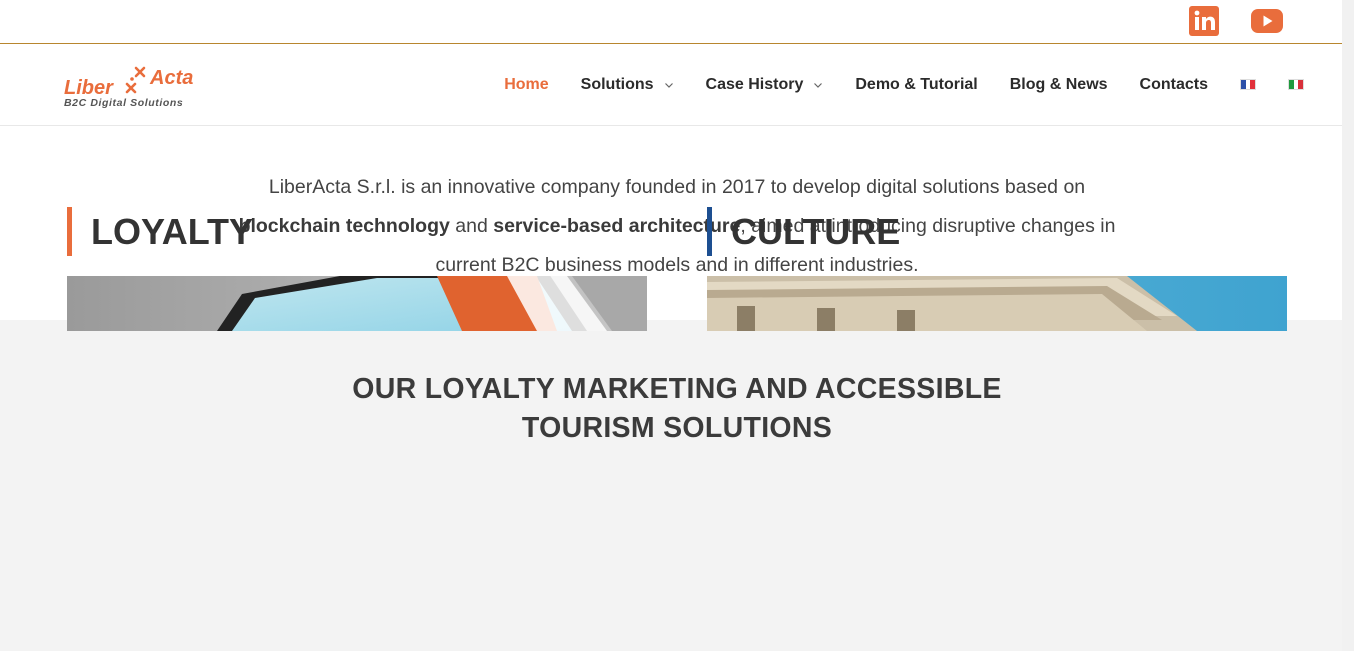  I want to click on nav-contacts: Contacts, so click(1174, 85).